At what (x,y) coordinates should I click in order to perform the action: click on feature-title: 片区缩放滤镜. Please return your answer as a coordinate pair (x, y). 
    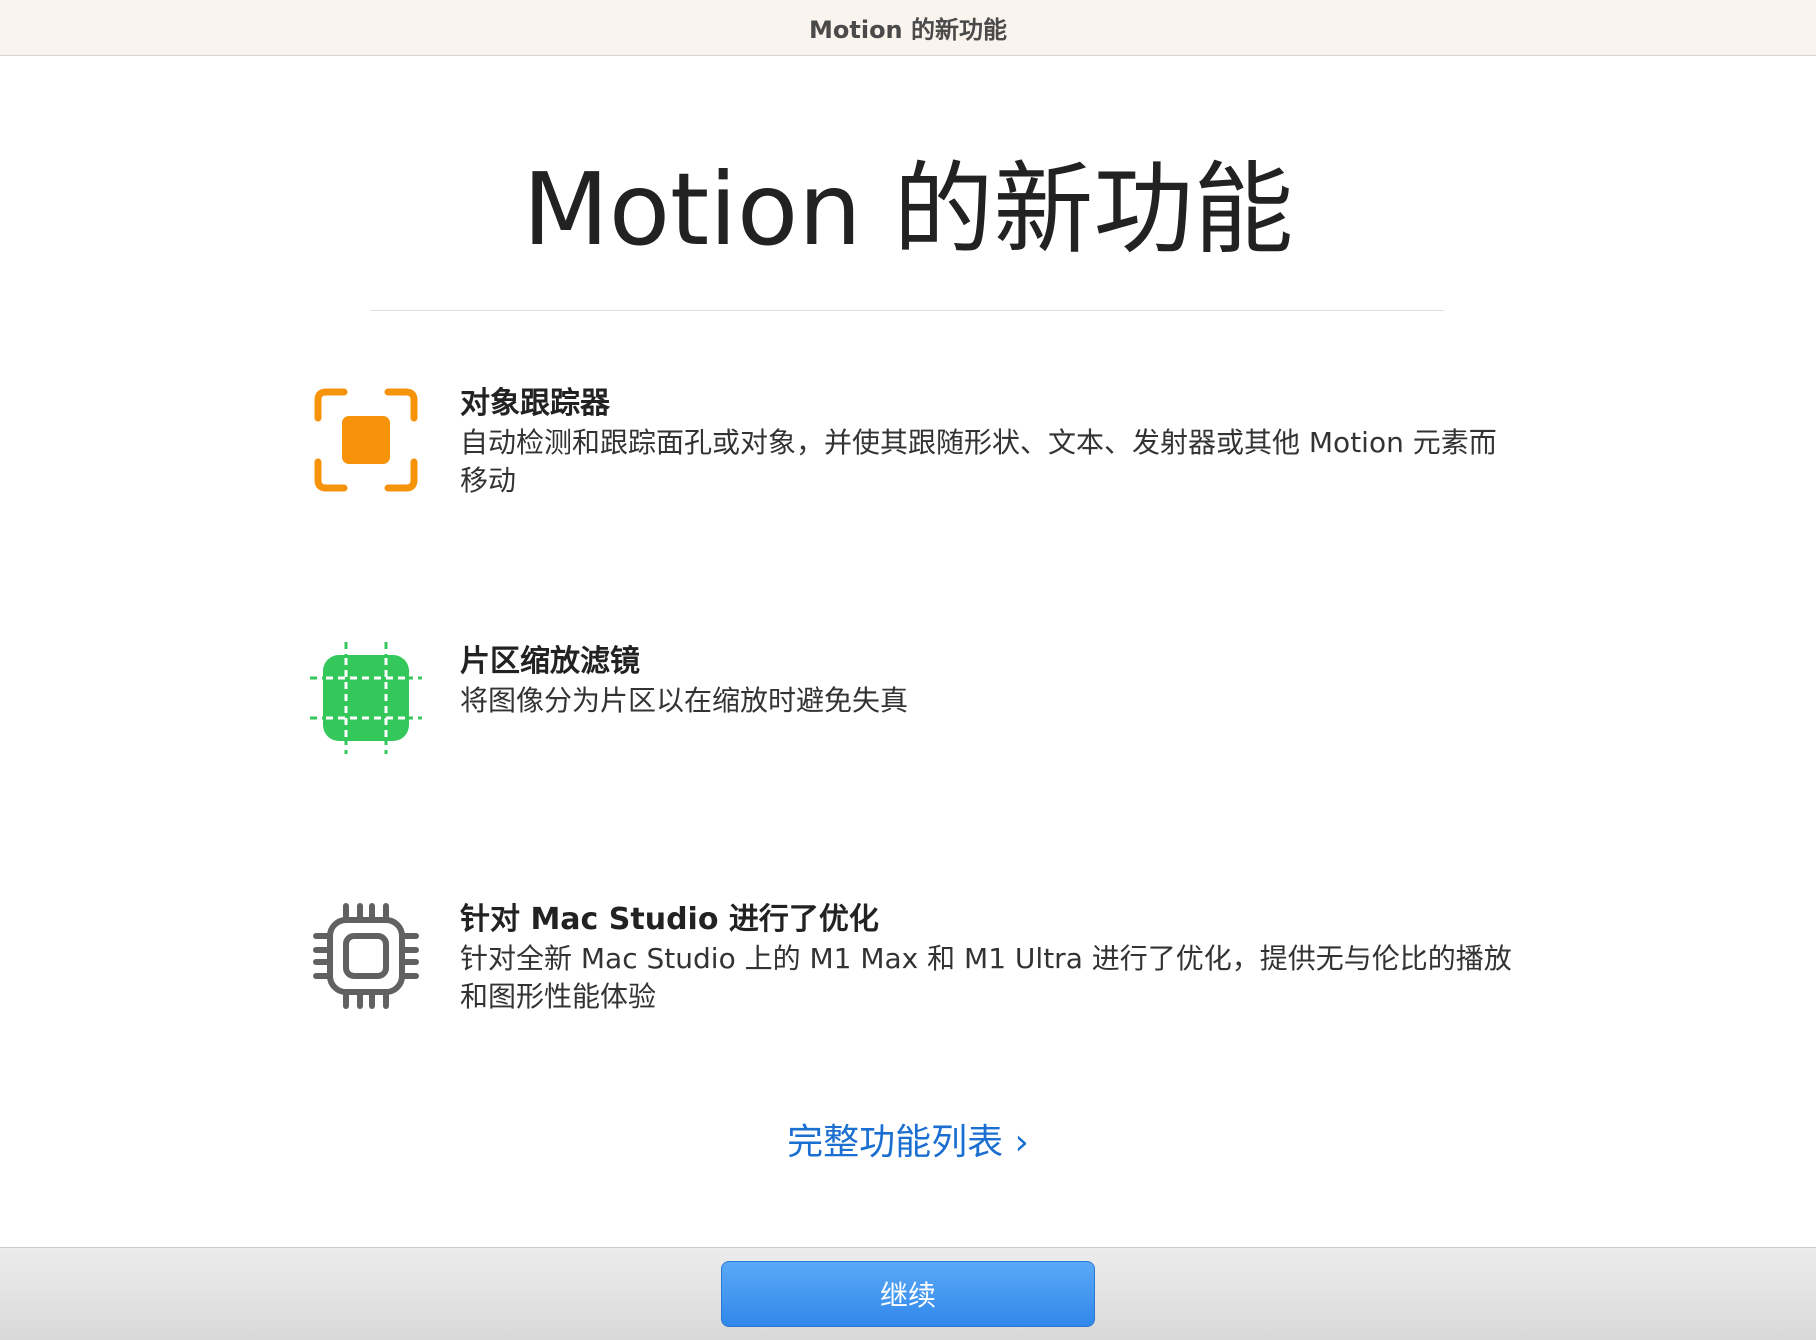
    Looking at the image, I should click on (550, 661).